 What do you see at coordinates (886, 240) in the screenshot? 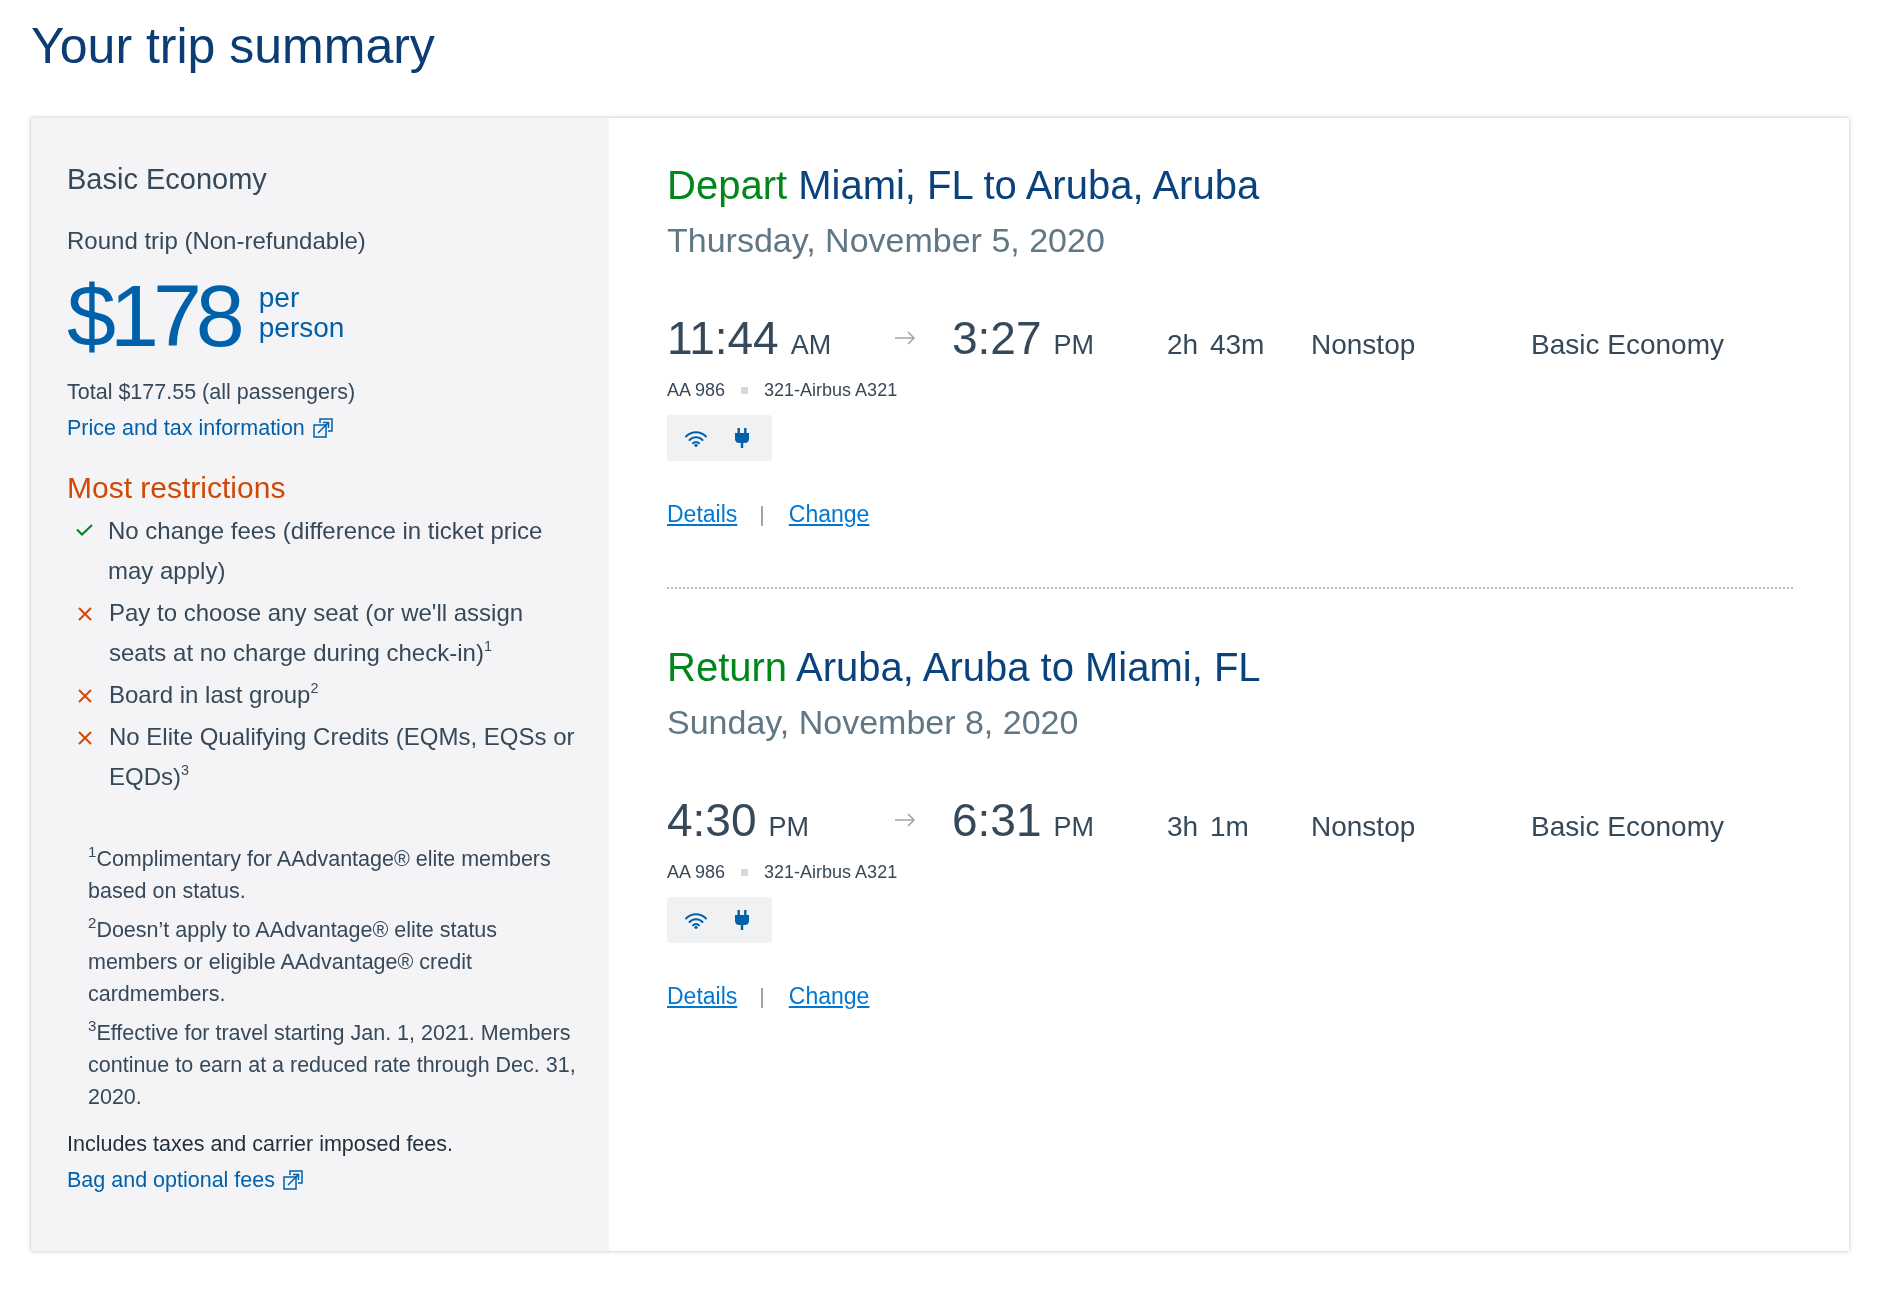
I see `flight-date: Thursday, November 5, 2020` at bounding box center [886, 240].